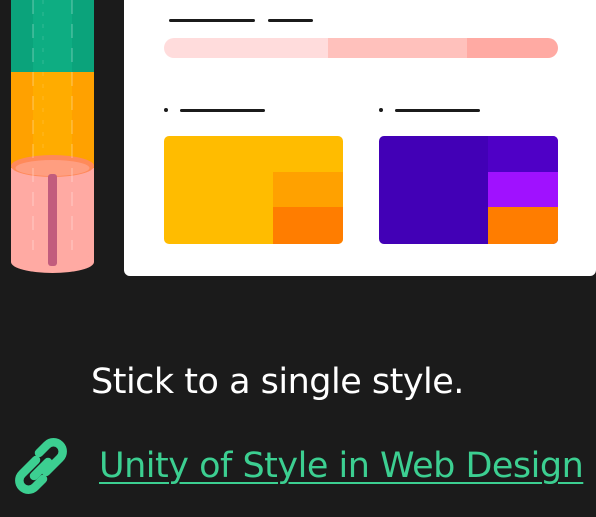 The image size is (596, 517). Describe the element at coordinates (468, 190) in the screenshot. I see `purple-block` at that location.